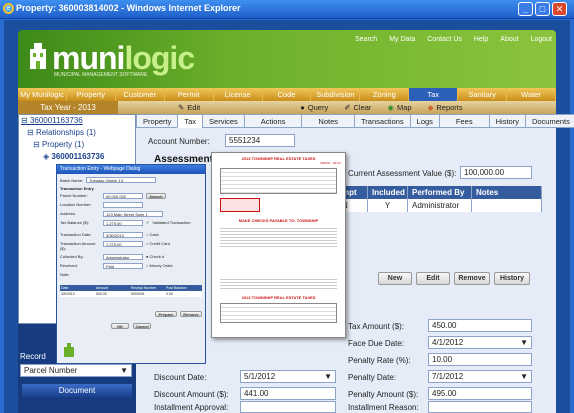 The width and height of the screenshot is (574, 413). What do you see at coordinates (42, 94) in the screenshot?
I see `nav-my-munilogic: My Munilogic` at bounding box center [42, 94].